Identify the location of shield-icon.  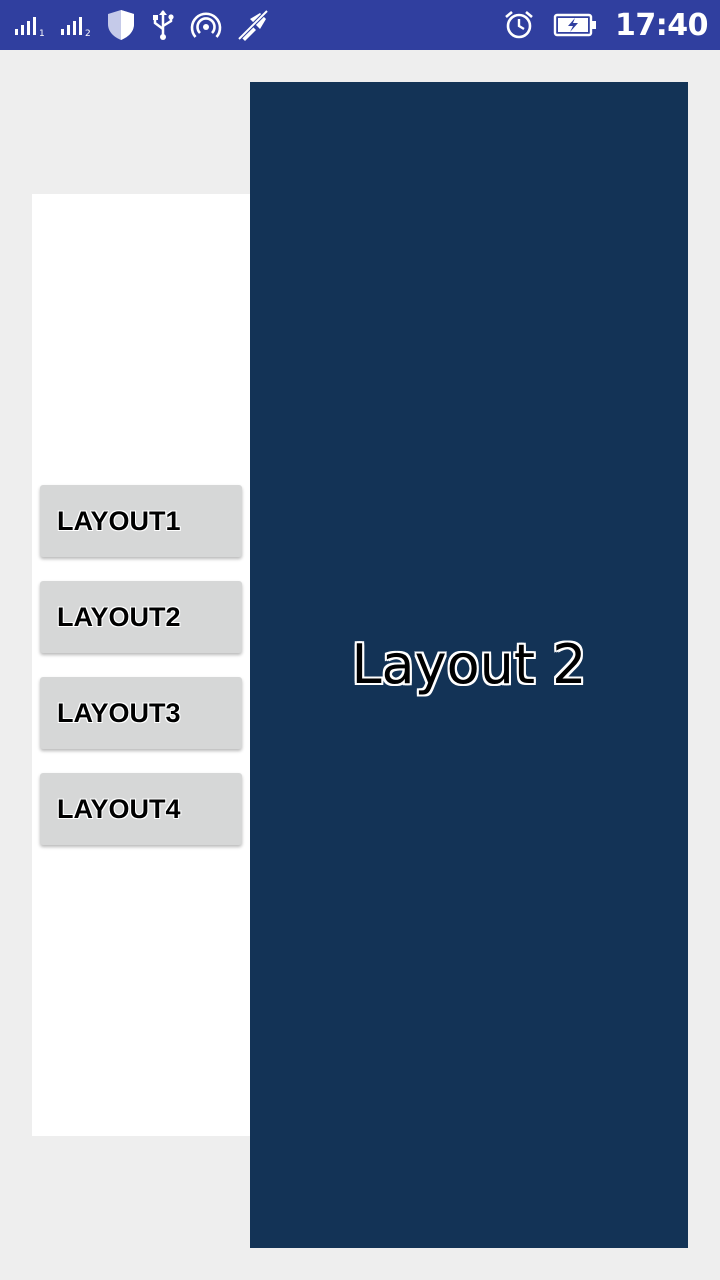
(121, 25).